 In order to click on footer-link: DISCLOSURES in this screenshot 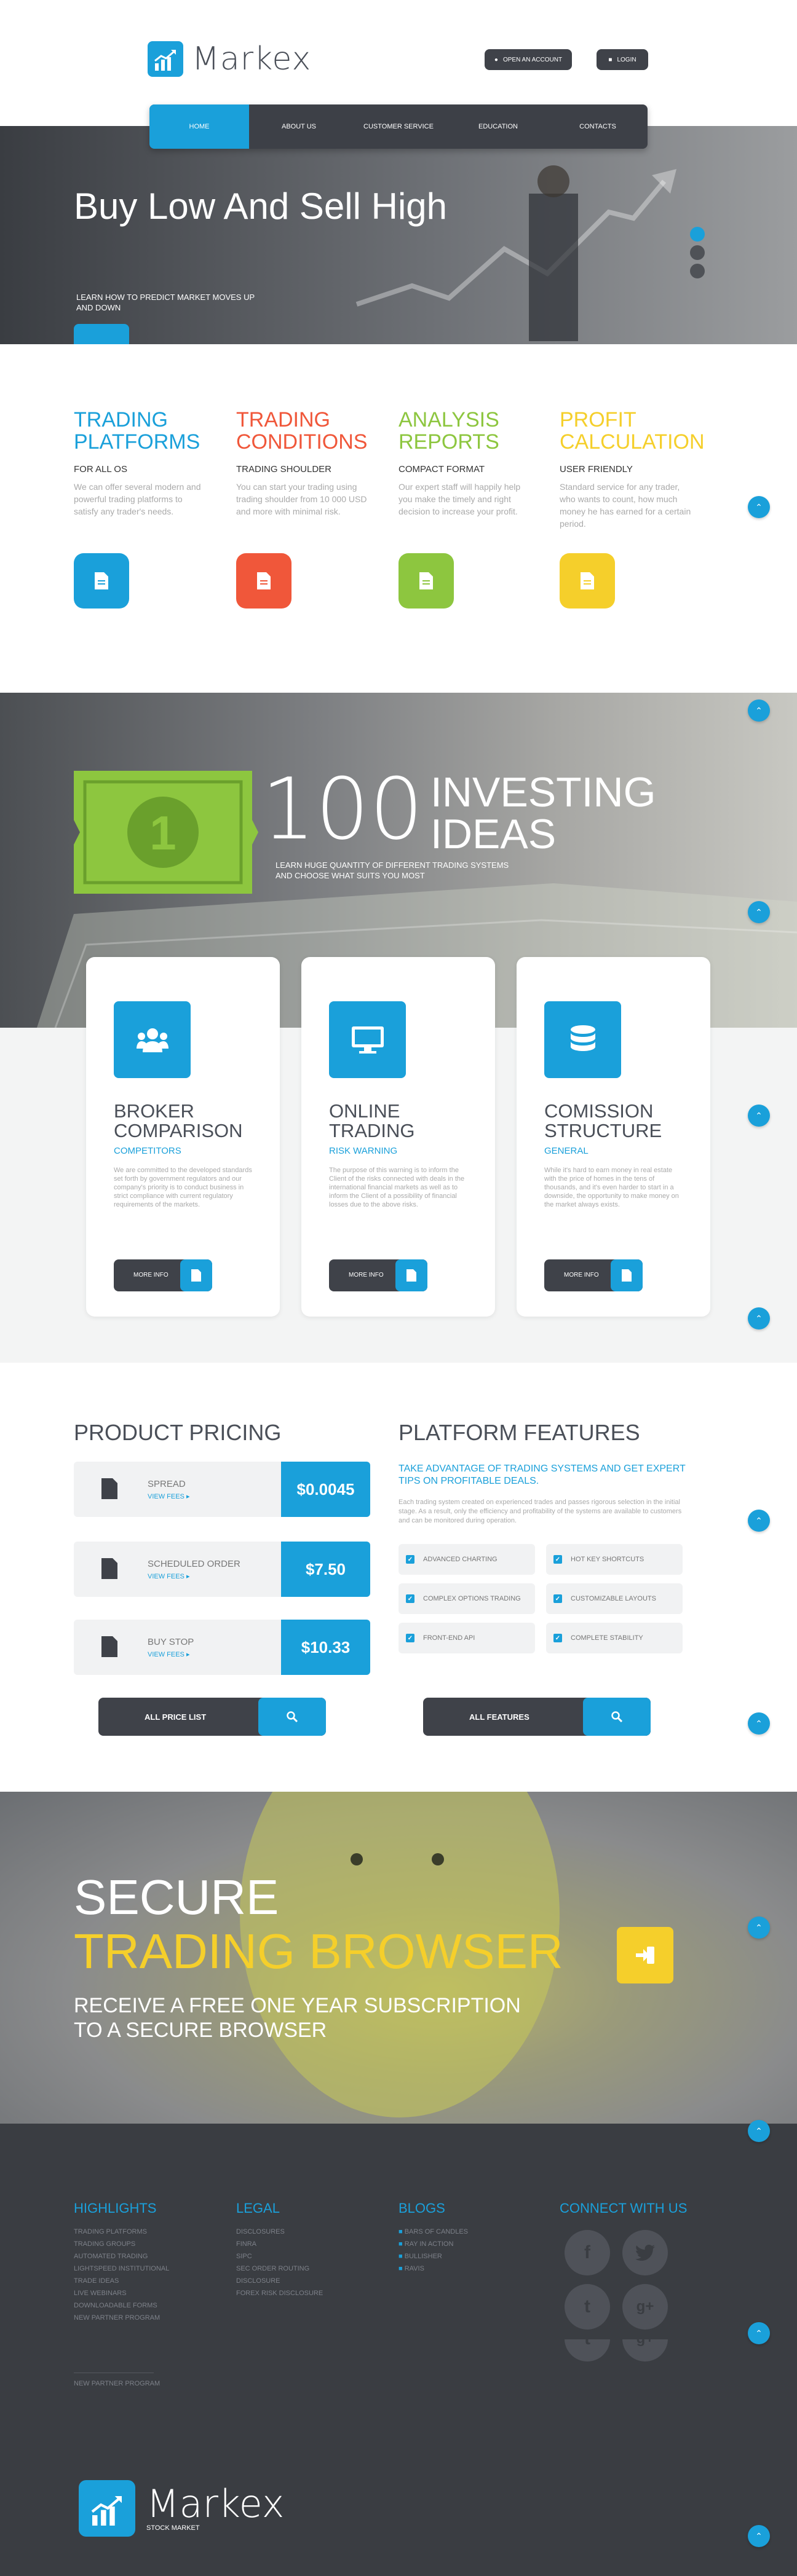, I will do `click(260, 2232)`.